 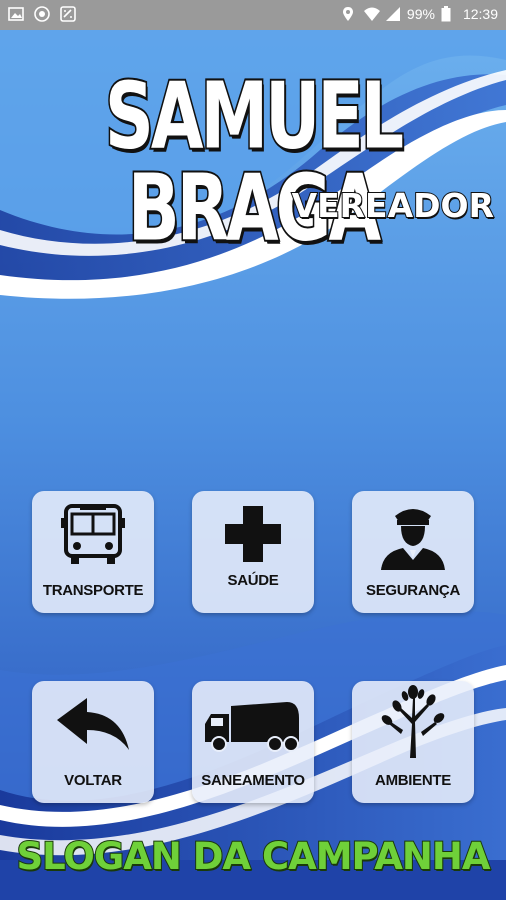 I want to click on status-bar: 99% 12:39, so click(x=253, y=15).